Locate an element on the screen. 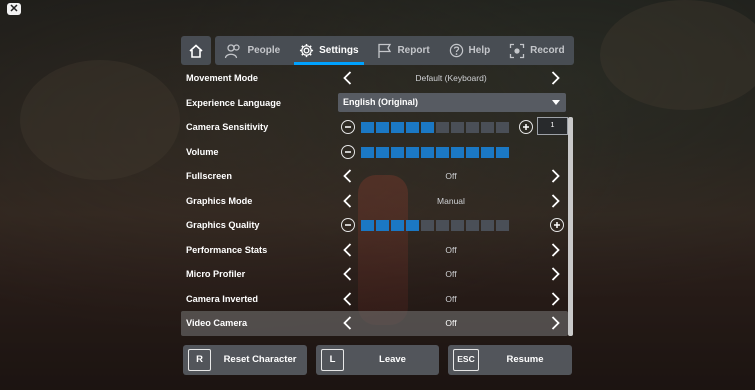 This screenshot has width=755, height=390. sensitivity-value-input: 1 is located at coordinates (552, 126).